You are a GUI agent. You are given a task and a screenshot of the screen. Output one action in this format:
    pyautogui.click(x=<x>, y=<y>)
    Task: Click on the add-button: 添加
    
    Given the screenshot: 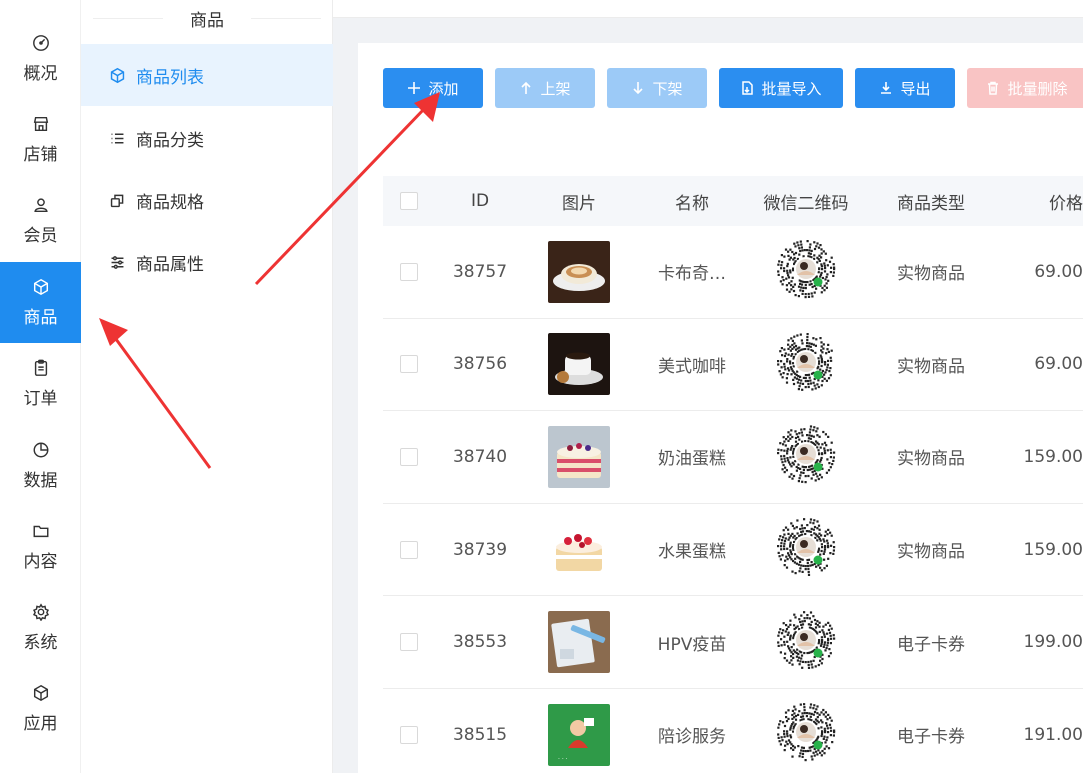 What is the action you would take?
    pyautogui.click(x=433, y=88)
    